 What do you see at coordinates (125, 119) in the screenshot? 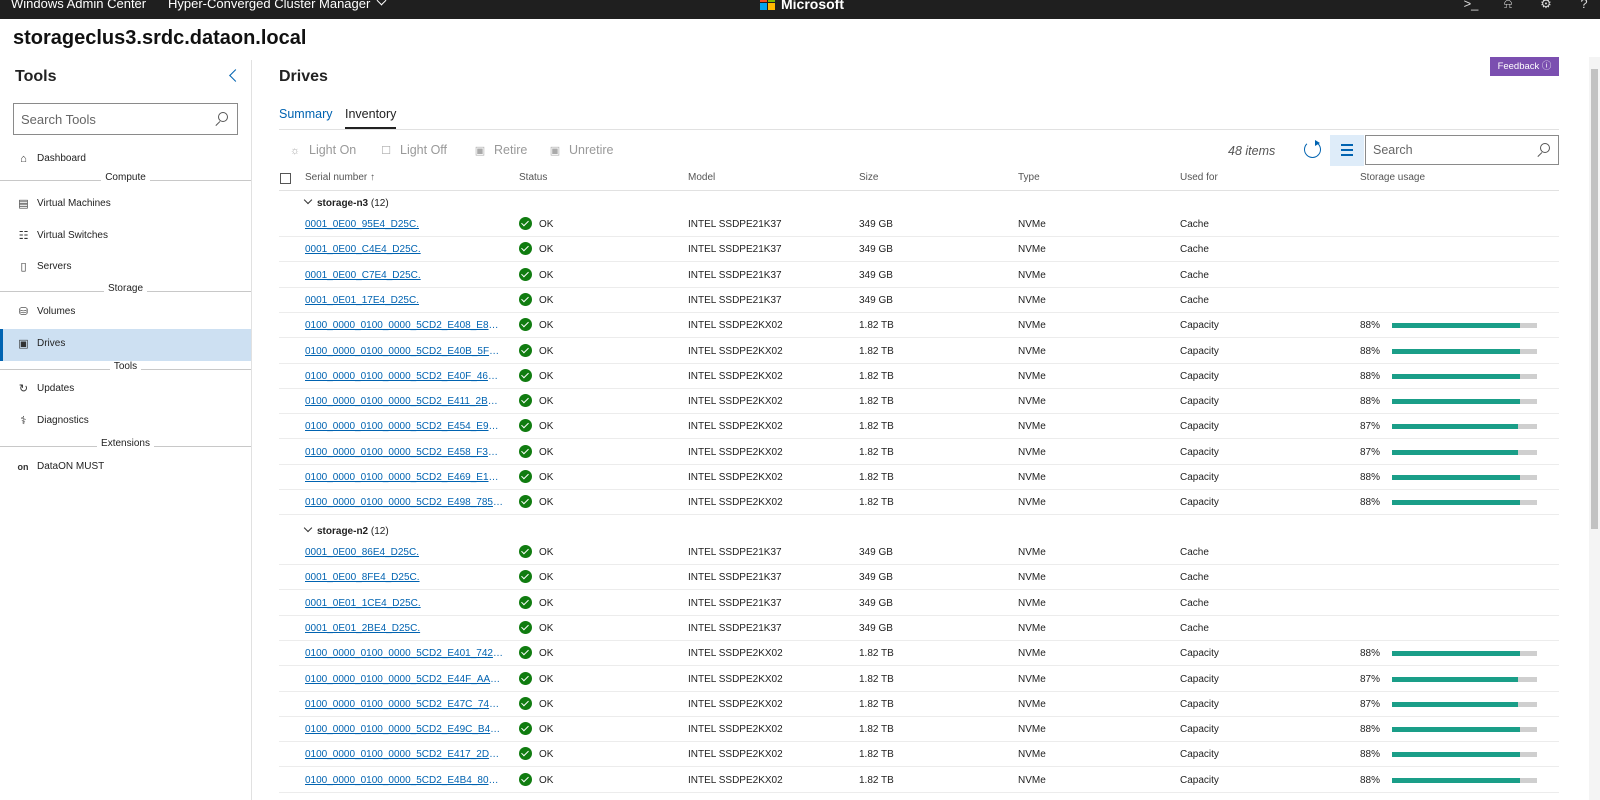
I see `search-tools-input: Search Tools` at bounding box center [125, 119].